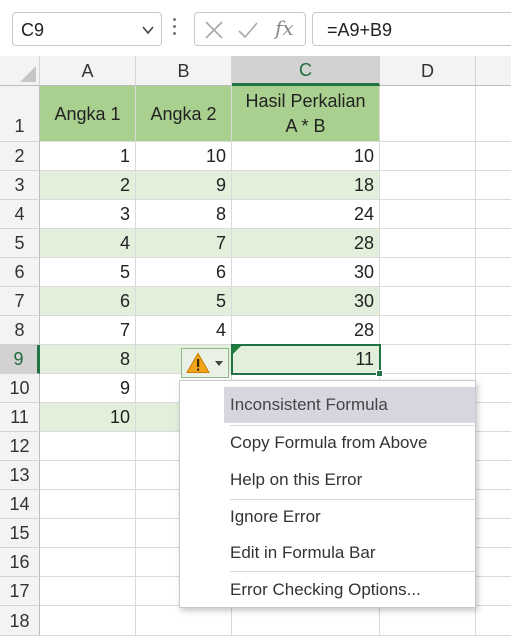  What do you see at coordinates (428, 156) in the screenshot?
I see `cell-d2` at bounding box center [428, 156].